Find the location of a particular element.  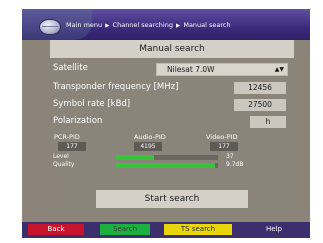

globe-icon is located at coordinates (50, 27).